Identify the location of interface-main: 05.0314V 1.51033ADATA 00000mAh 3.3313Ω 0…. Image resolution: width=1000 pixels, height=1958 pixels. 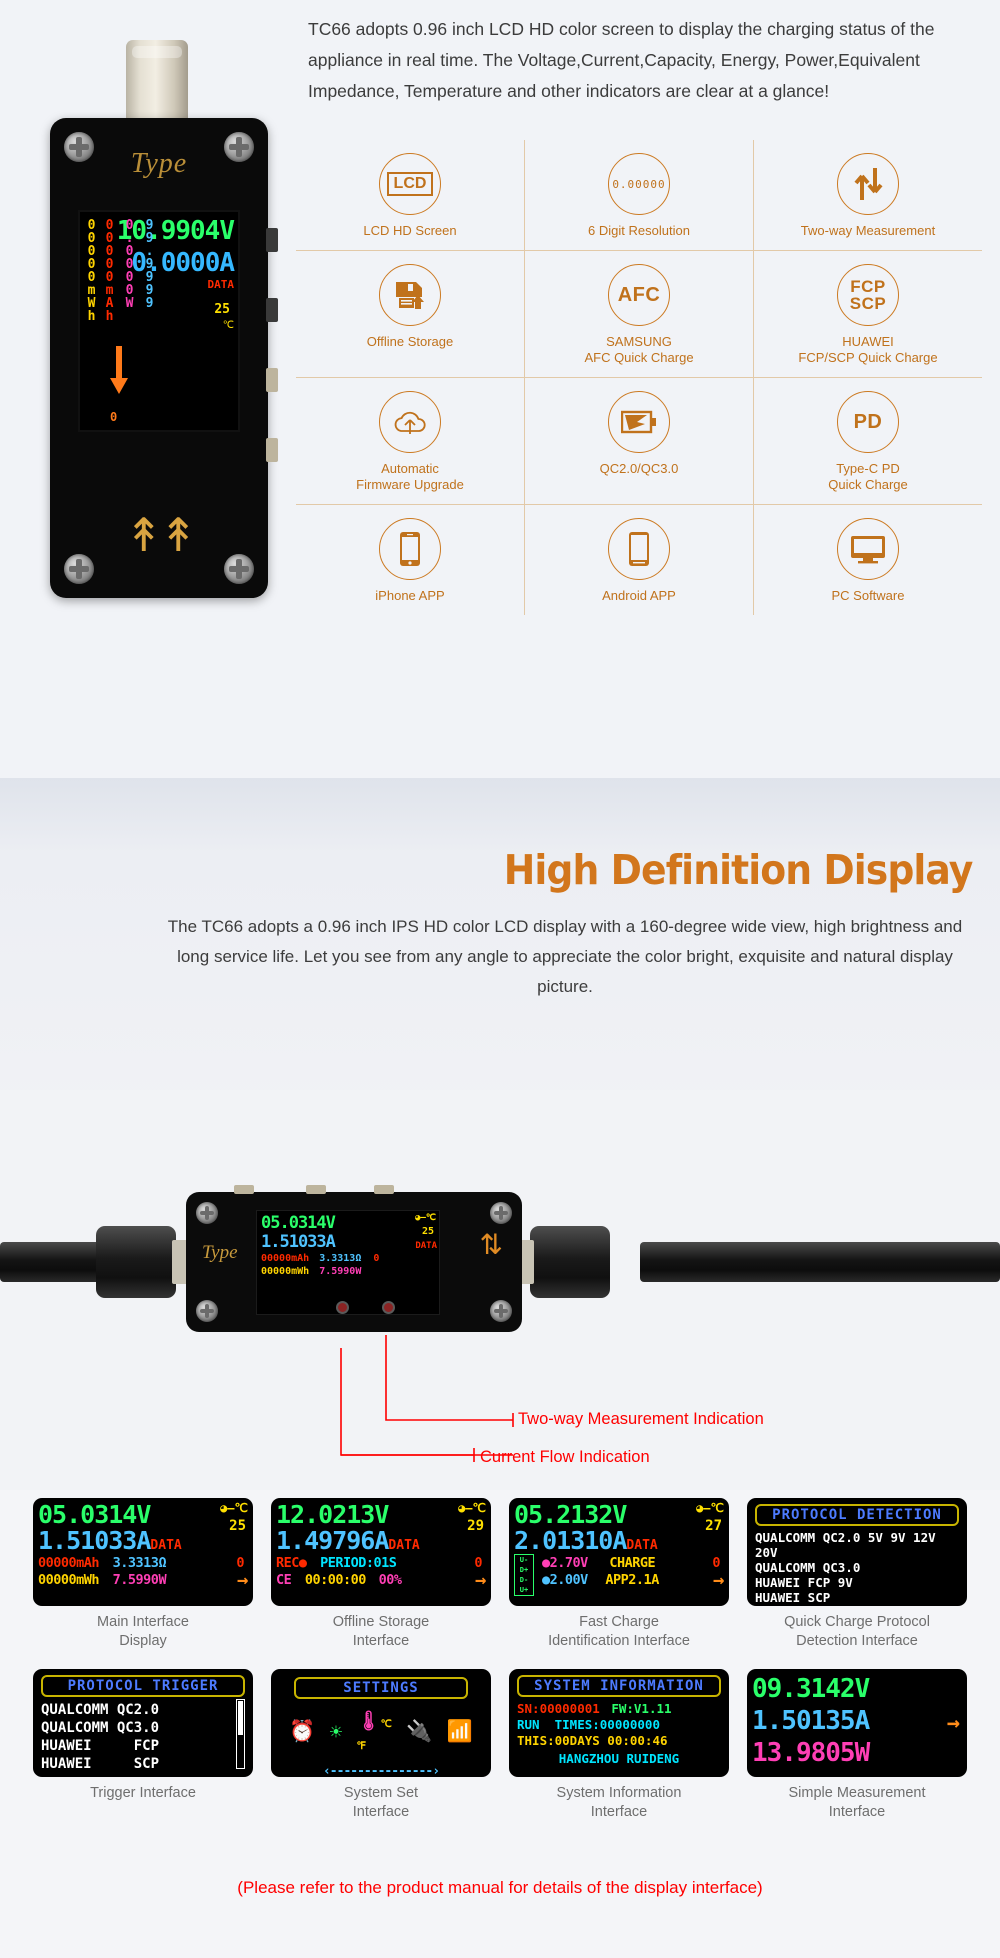
(143, 1574).